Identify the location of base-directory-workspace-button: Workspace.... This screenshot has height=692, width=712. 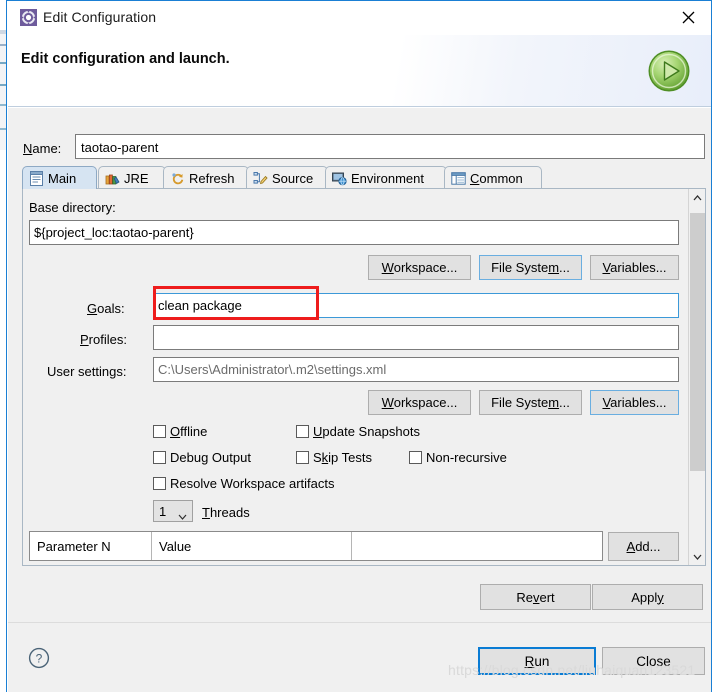
(419, 267).